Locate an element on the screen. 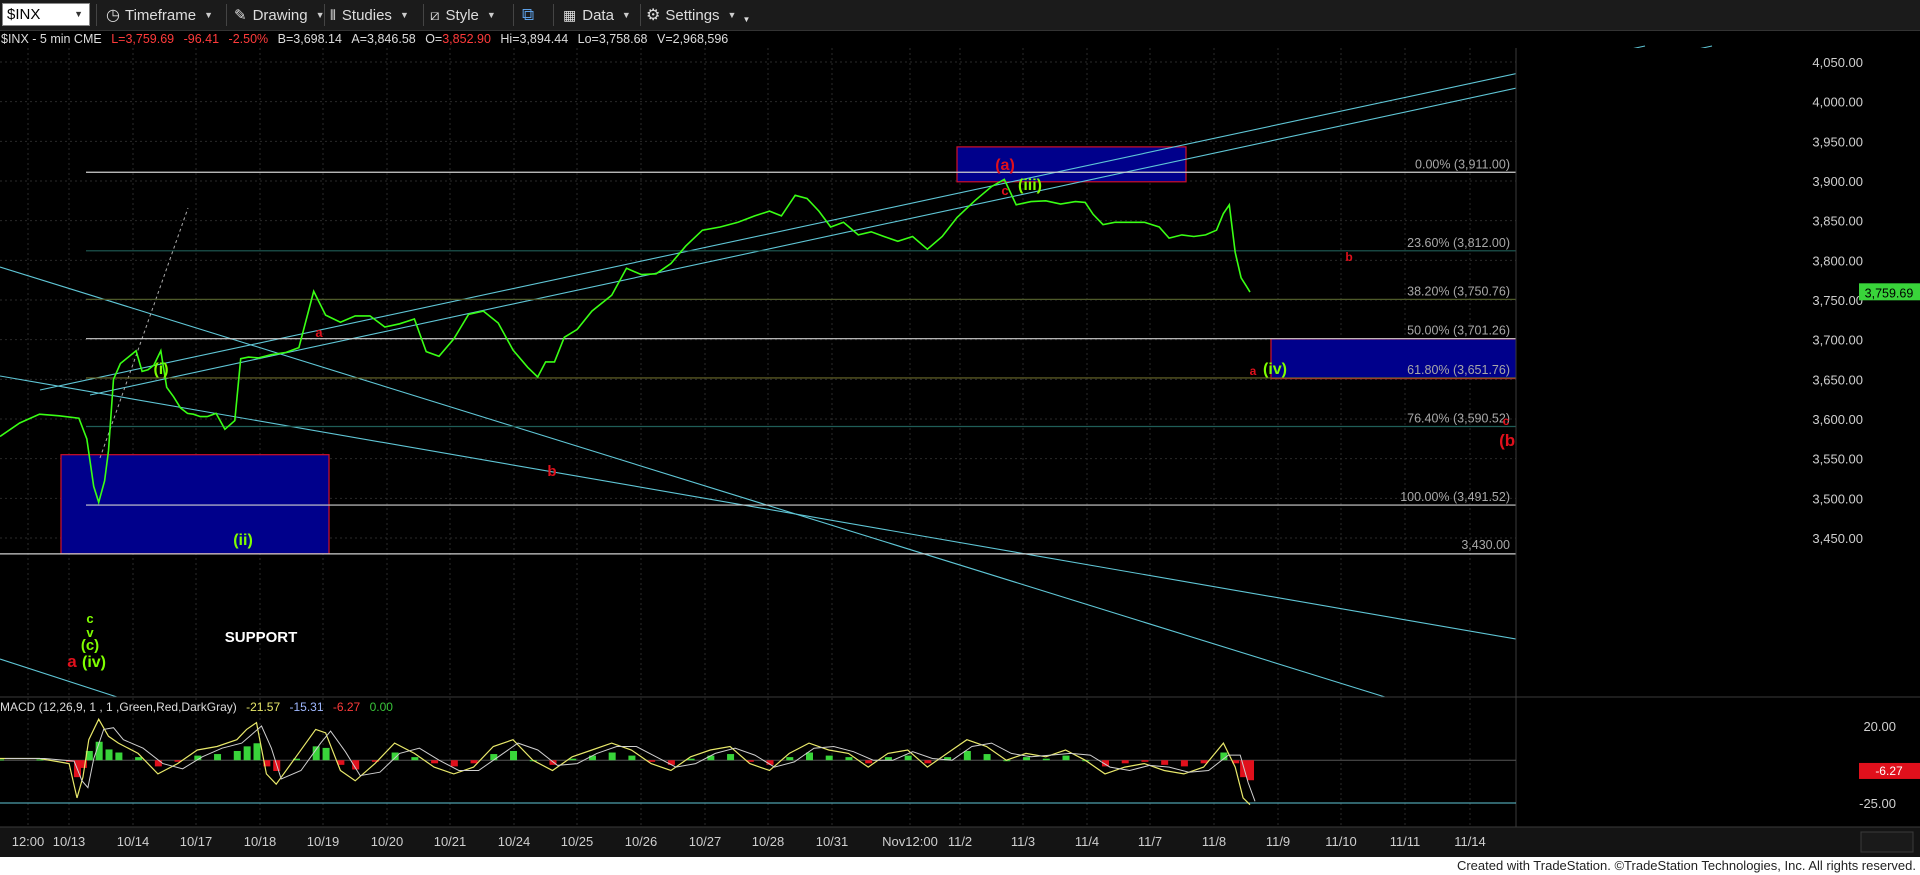  wave-a-red-label: a is located at coordinates (319, 332).